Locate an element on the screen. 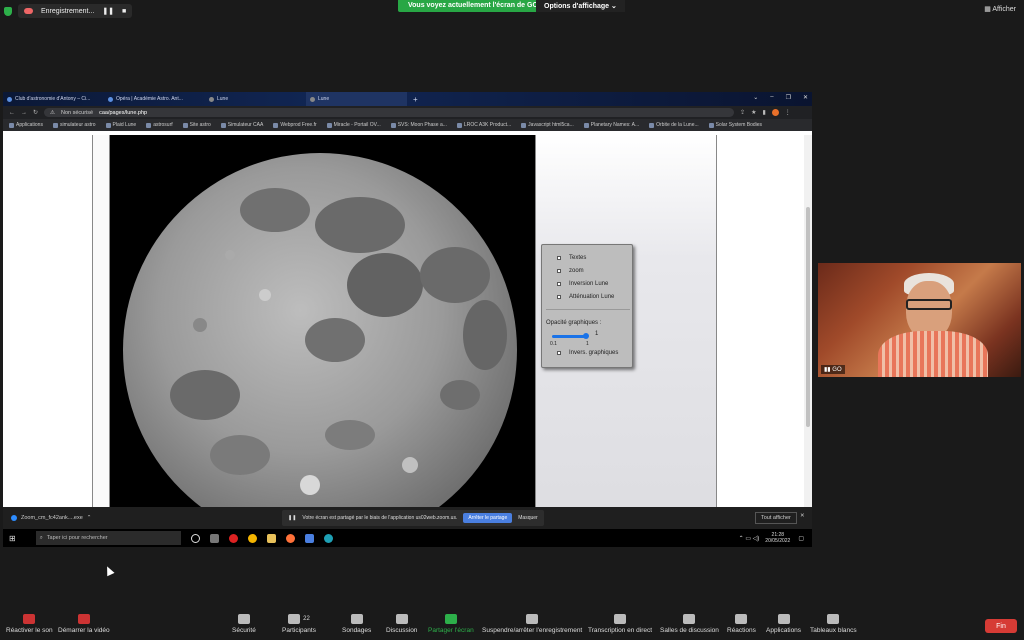 This screenshot has height=640, width=1024. bookmark-item: Solar System Bodies is located at coordinates (735, 125).